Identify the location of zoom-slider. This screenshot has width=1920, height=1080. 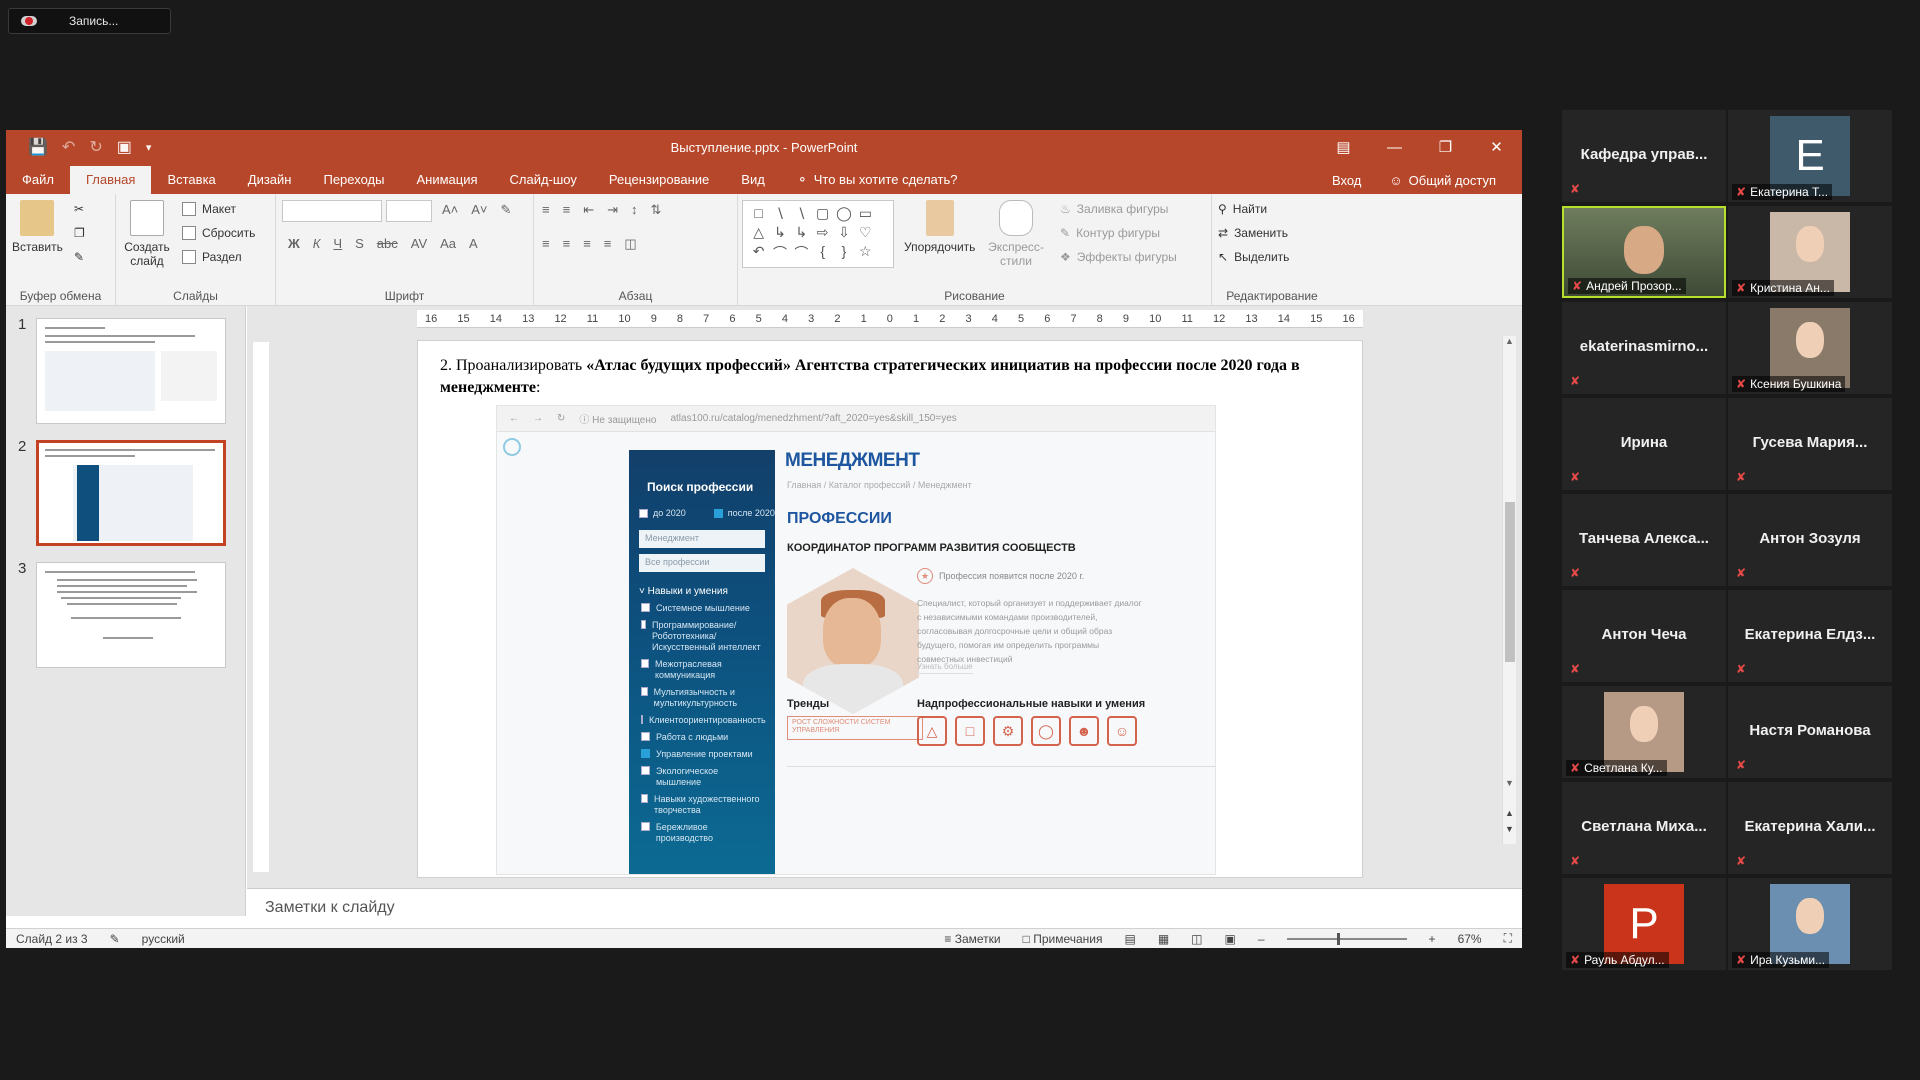
(1346, 938).